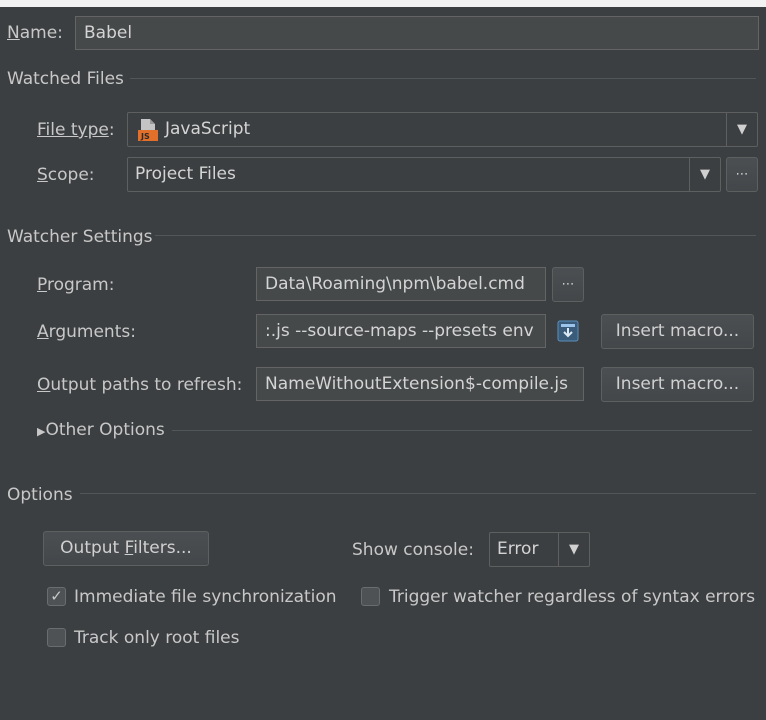 The image size is (766, 720). What do you see at coordinates (742, 174) in the screenshot?
I see `scope-browse-button: ⋯` at bounding box center [742, 174].